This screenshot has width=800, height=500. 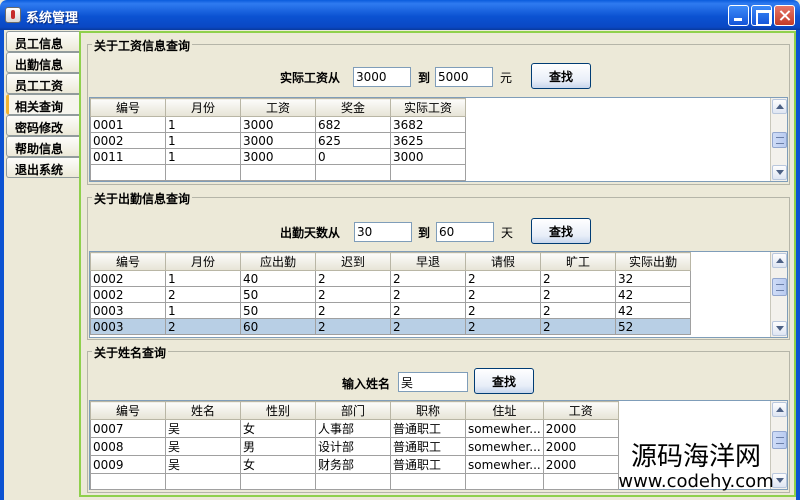 I want to click on name-col-address: 住址, so click(x=504, y=410).